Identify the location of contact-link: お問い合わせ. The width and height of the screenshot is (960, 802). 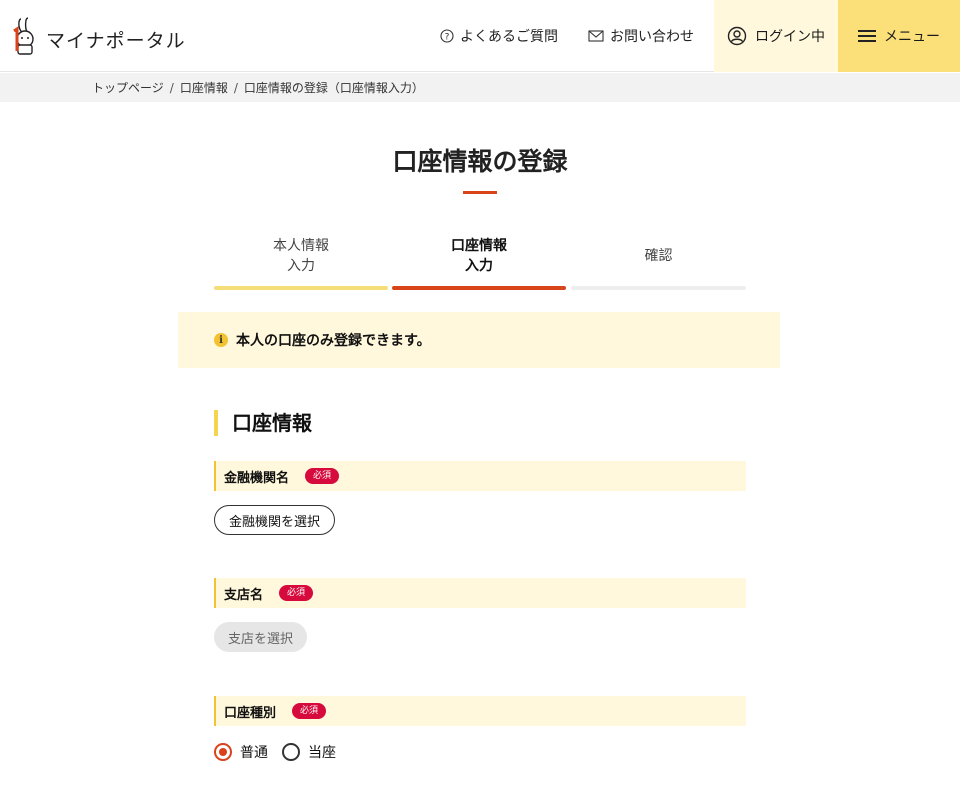
(641, 36).